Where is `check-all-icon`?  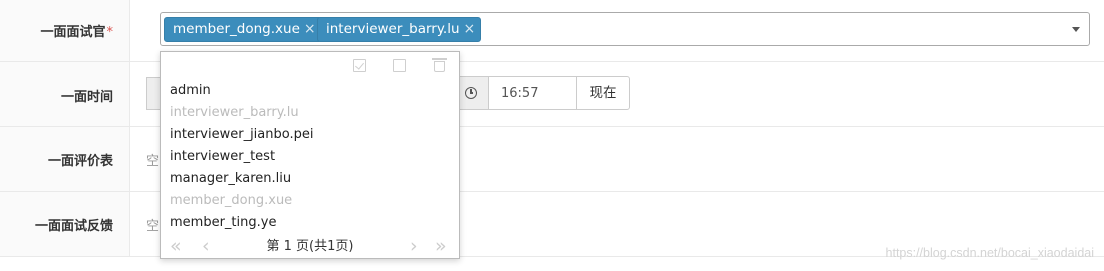
check-all-icon is located at coordinates (359, 65).